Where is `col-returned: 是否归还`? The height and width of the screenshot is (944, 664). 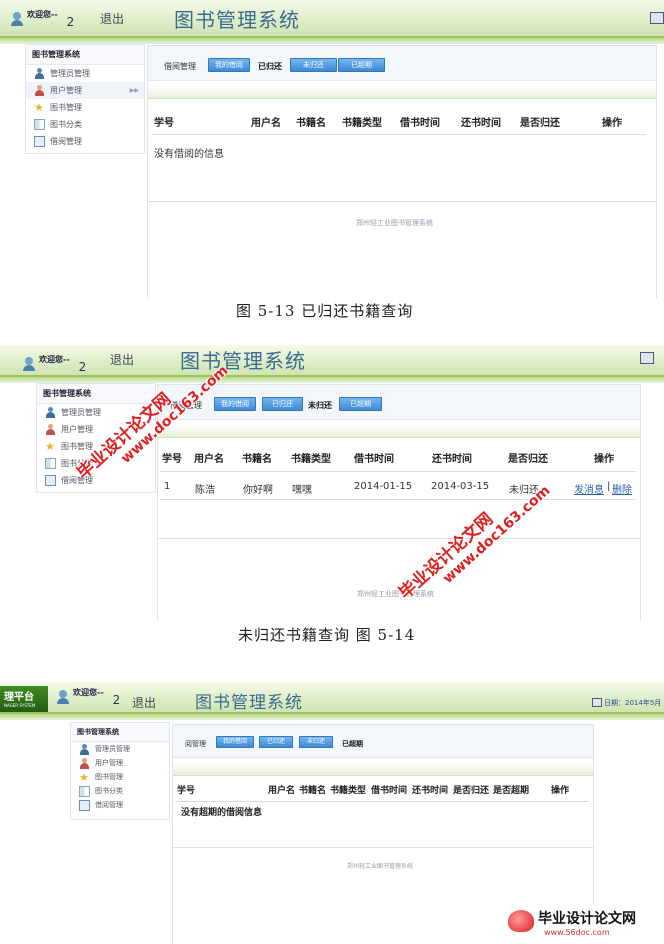 col-returned: 是否归还 is located at coordinates (528, 459).